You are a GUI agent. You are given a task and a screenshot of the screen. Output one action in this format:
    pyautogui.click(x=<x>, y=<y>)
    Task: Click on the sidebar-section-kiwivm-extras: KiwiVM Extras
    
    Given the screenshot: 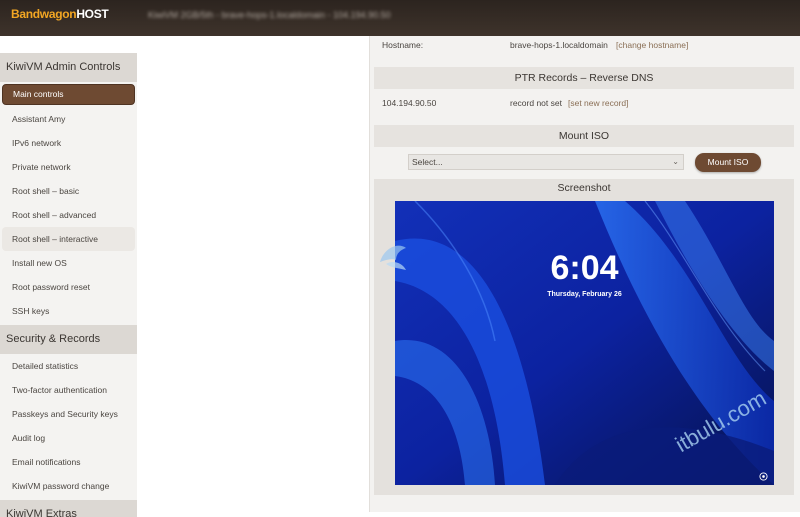 What is the action you would take?
    pyautogui.click(x=68, y=508)
    